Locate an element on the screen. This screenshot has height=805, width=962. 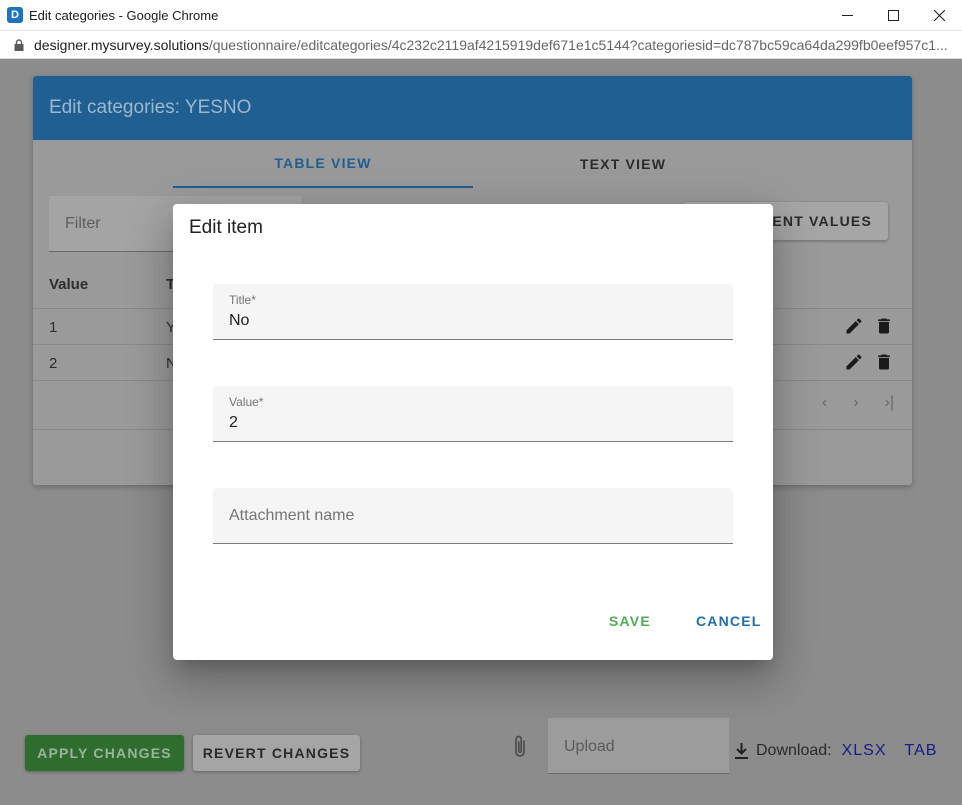
apply-changes-button: APPLY CHANGES is located at coordinates (104, 753).